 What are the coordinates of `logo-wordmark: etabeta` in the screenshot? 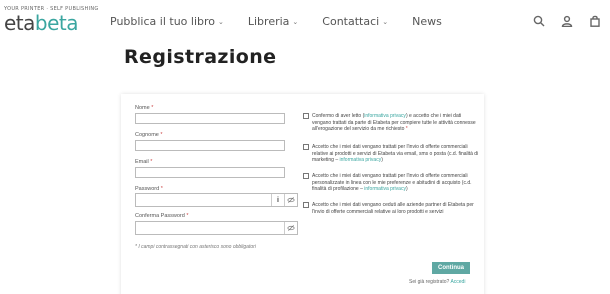 It's located at (41, 23).